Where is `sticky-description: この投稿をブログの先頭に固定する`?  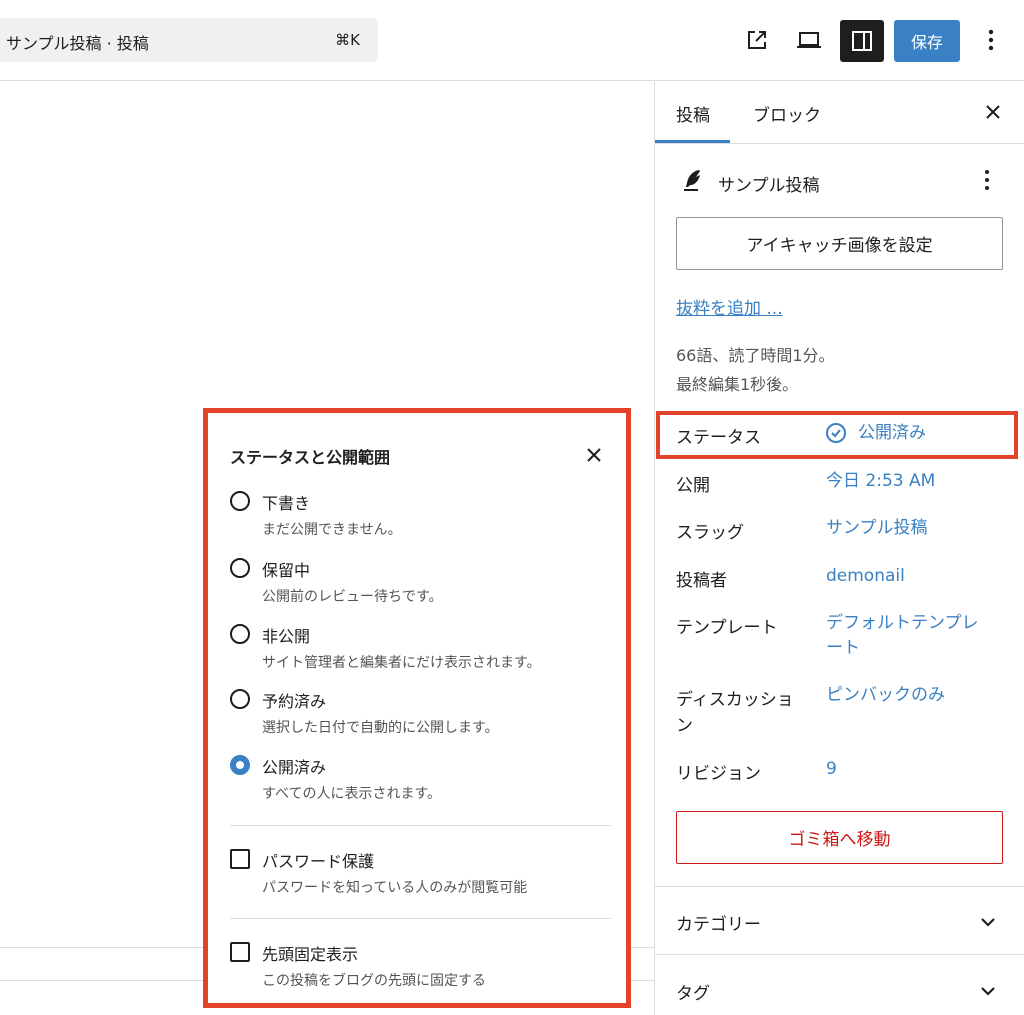 sticky-description: この投稿をブログの先頭に固定する is located at coordinates (374, 981).